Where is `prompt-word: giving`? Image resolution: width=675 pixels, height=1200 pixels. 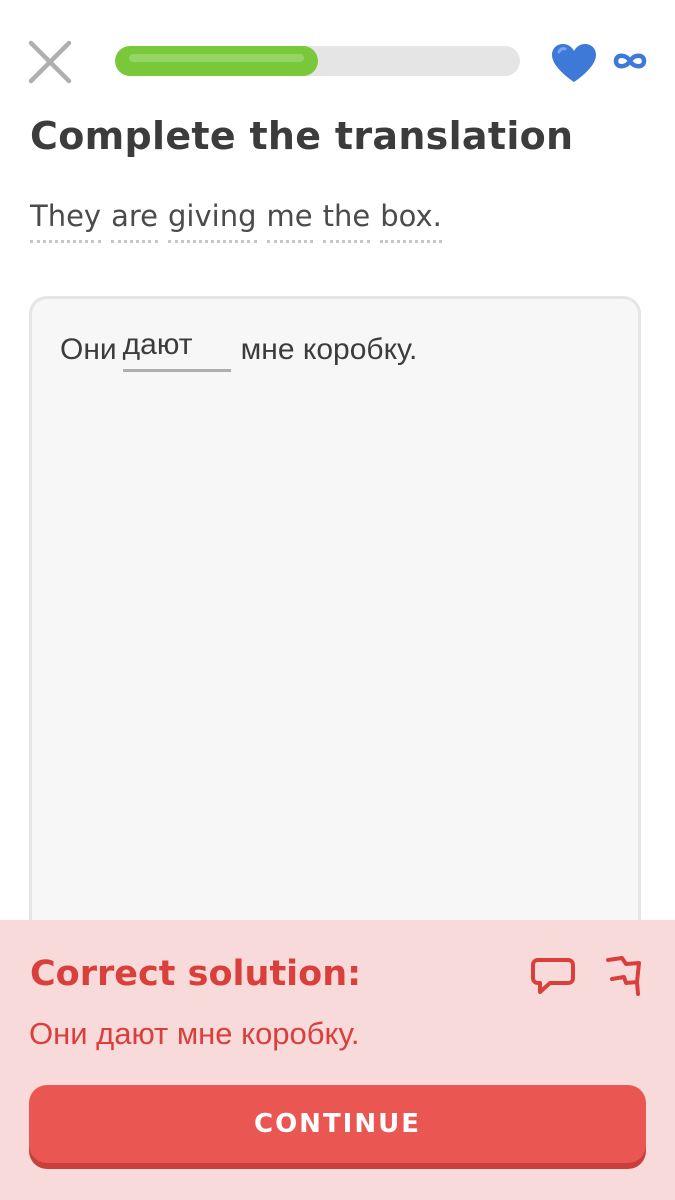 prompt-word: giving is located at coordinates (212, 219).